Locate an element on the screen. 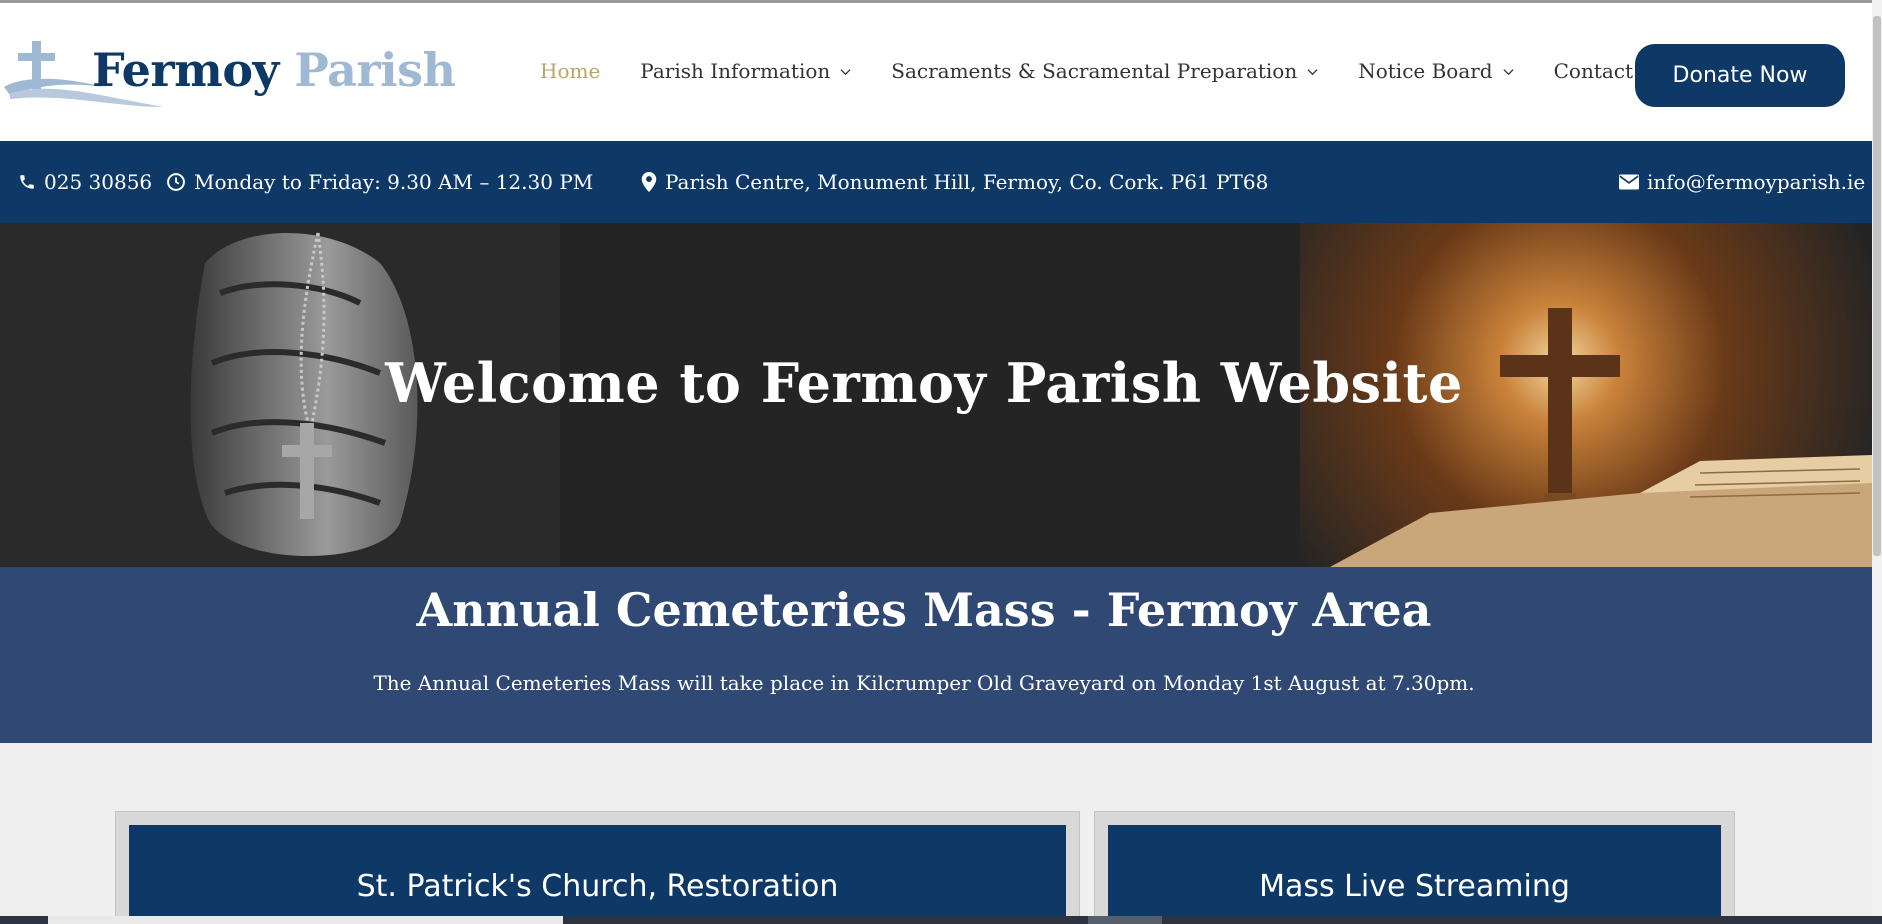  envelope-icon is located at coordinates (1629, 182).